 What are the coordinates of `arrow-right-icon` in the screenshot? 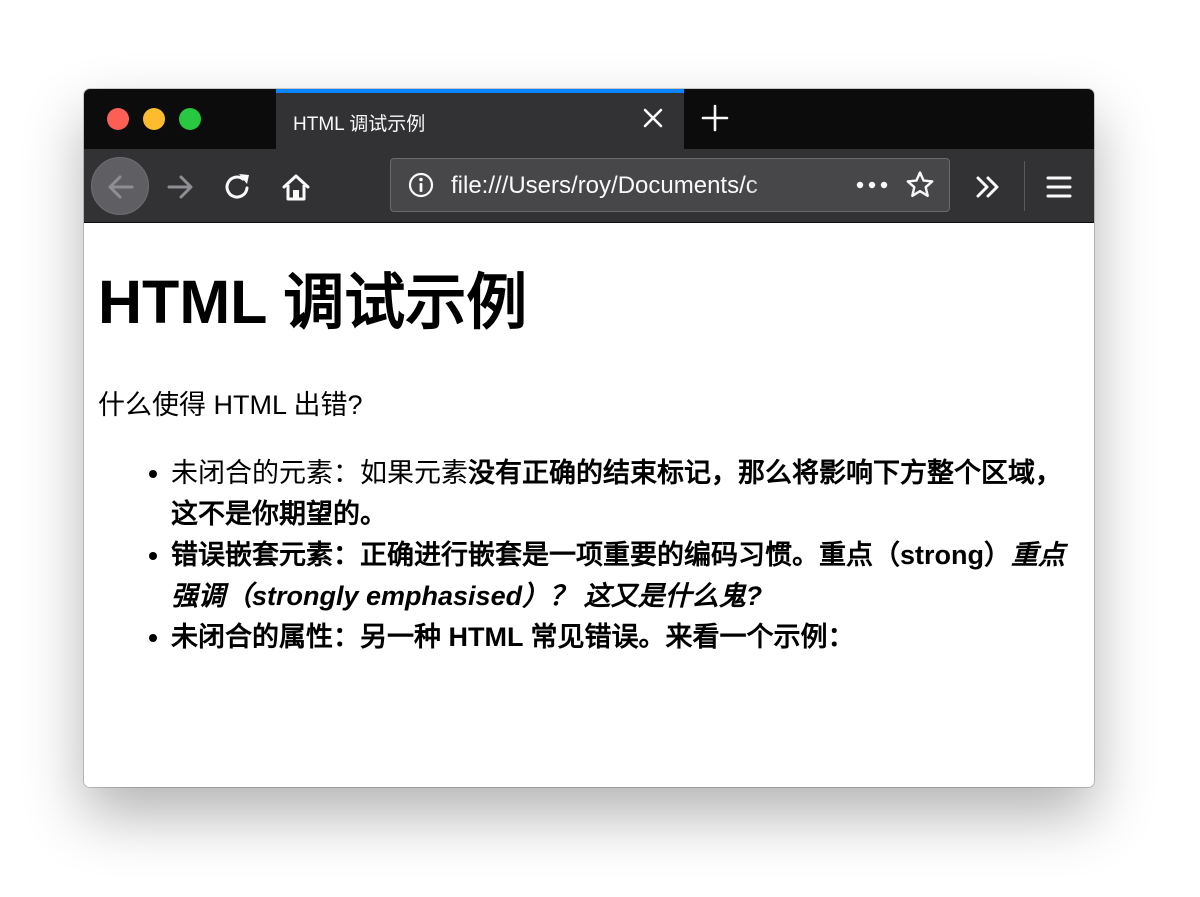 It's located at (180, 187).